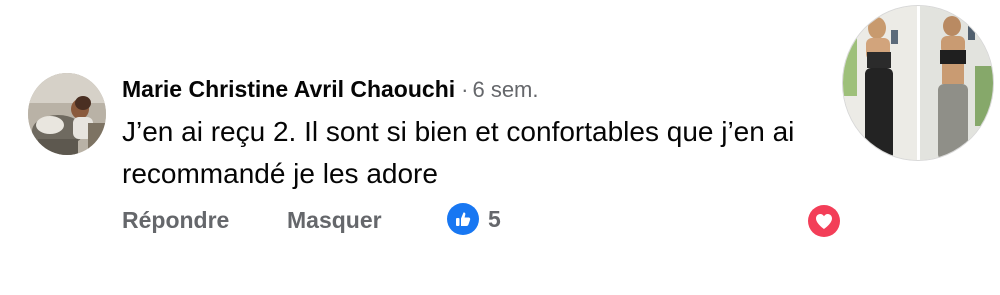 The width and height of the screenshot is (1000, 295). Describe the element at coordinates (175, 220) in the screenshot. I see `reply-button: Répondre` at that location.